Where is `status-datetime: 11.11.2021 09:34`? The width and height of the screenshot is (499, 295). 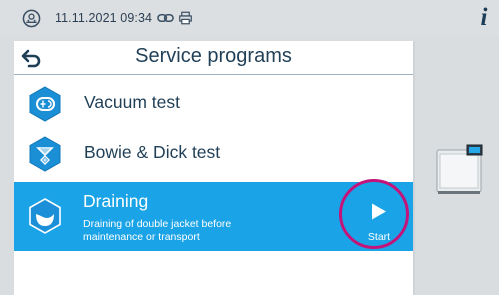
status-datetime: 11.11.2021 09:34 is located at coordinates (104, 18).